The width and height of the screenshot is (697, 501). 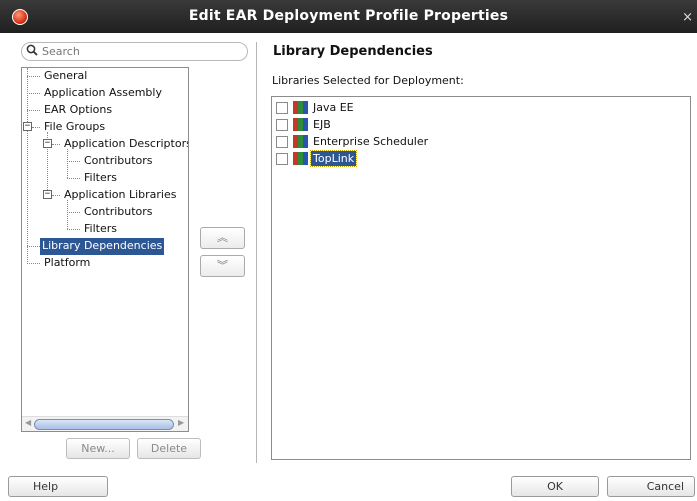 I want to click on title-bar: Edit EAR Deployment Profile Properties ×, so click(x=348, y=16).